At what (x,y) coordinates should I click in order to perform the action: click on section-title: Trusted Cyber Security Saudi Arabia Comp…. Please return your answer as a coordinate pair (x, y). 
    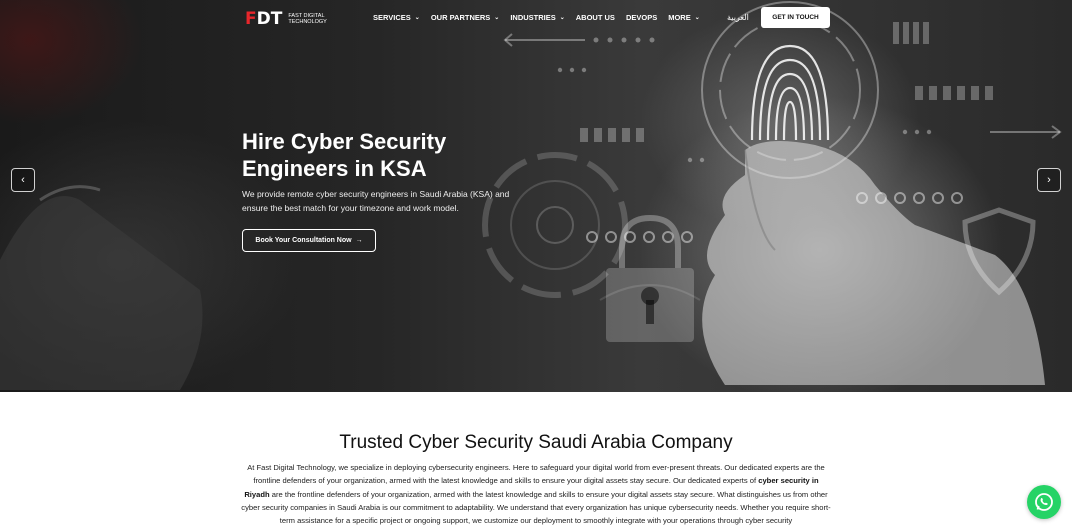
    Looking at the image, I should click on (536, 442).